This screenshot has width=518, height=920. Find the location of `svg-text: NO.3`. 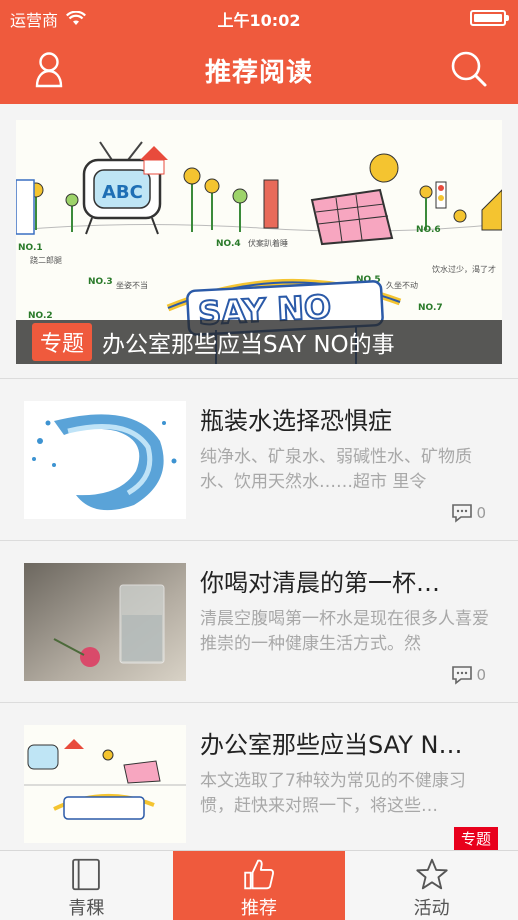

svg-text: NO.3 is located at coordinates (100, 282).